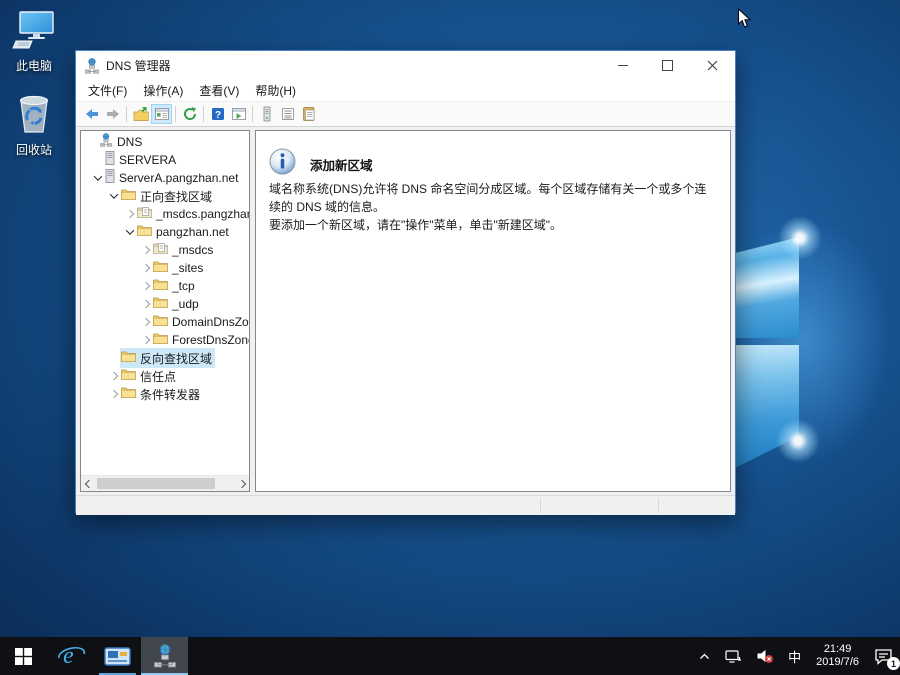  What do you see at coordinates (405, 65) in the screenshot?
I see `title-bar: DNS 管理器` at bounding box center [405, 65].